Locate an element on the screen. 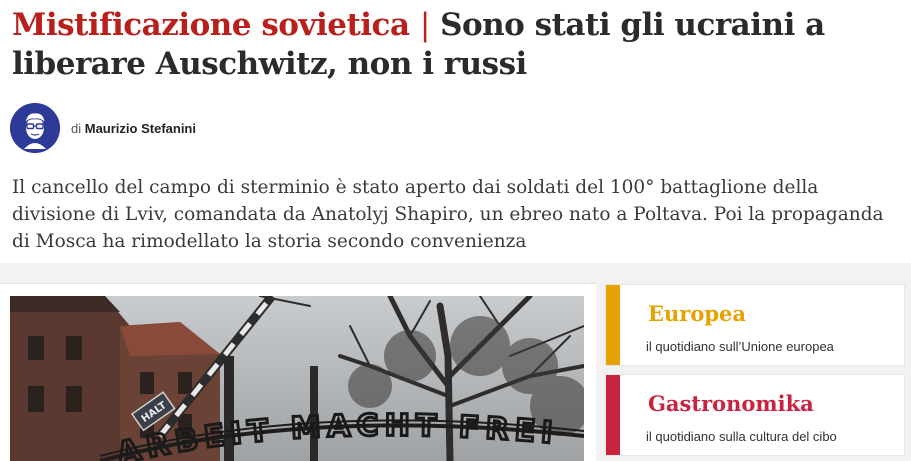 The width and height of the screenshot is (911, 461). promo-gastronomika-title: Gastronomika is located at coordinates (731, 403).